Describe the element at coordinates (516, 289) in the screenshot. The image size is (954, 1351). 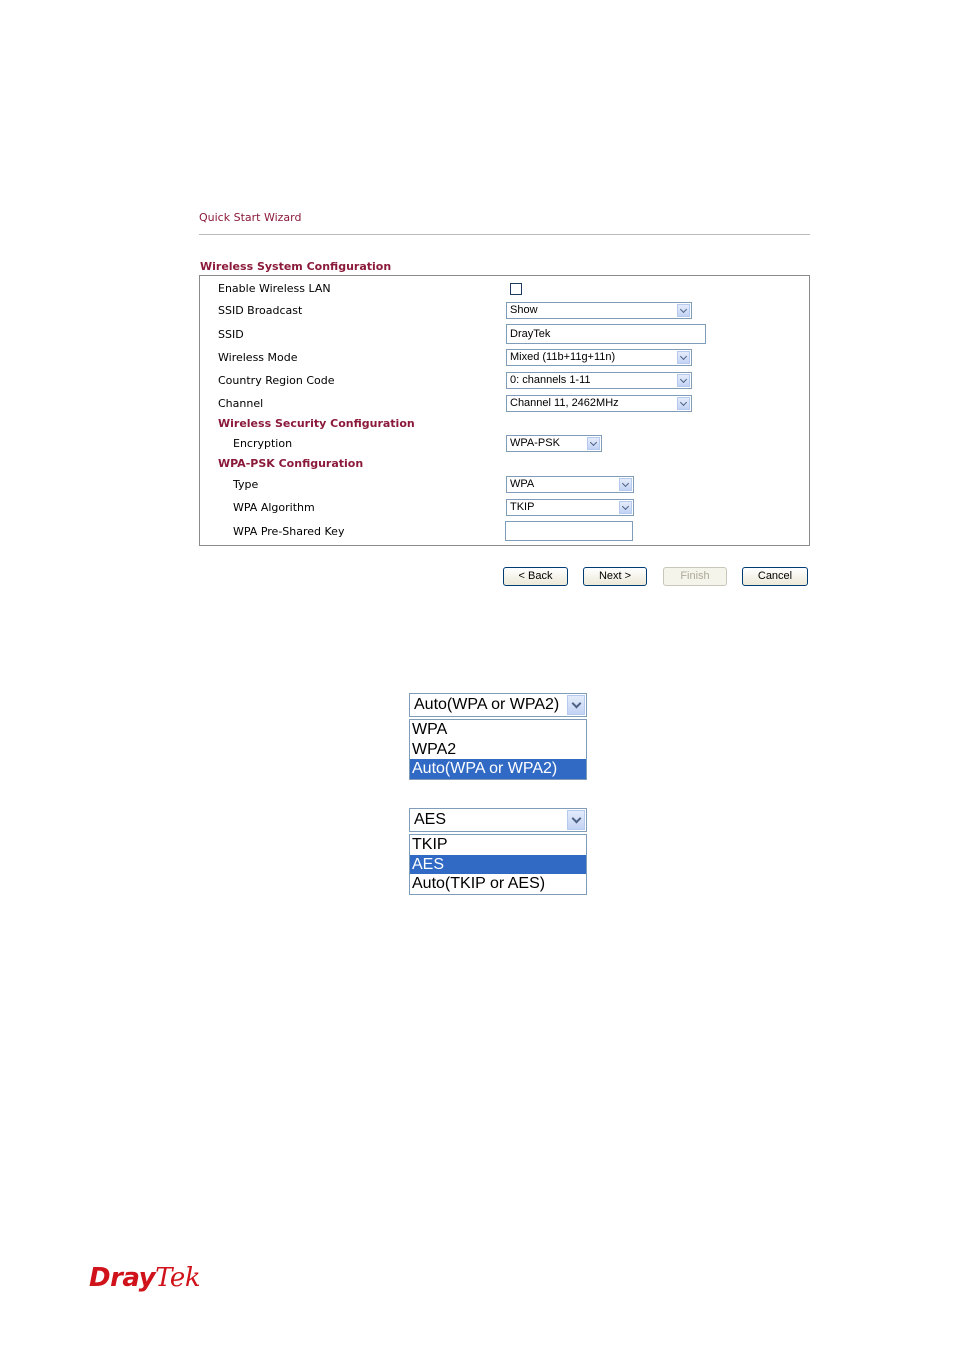
I see `enable-wireless-lan-checkbox` at that location.